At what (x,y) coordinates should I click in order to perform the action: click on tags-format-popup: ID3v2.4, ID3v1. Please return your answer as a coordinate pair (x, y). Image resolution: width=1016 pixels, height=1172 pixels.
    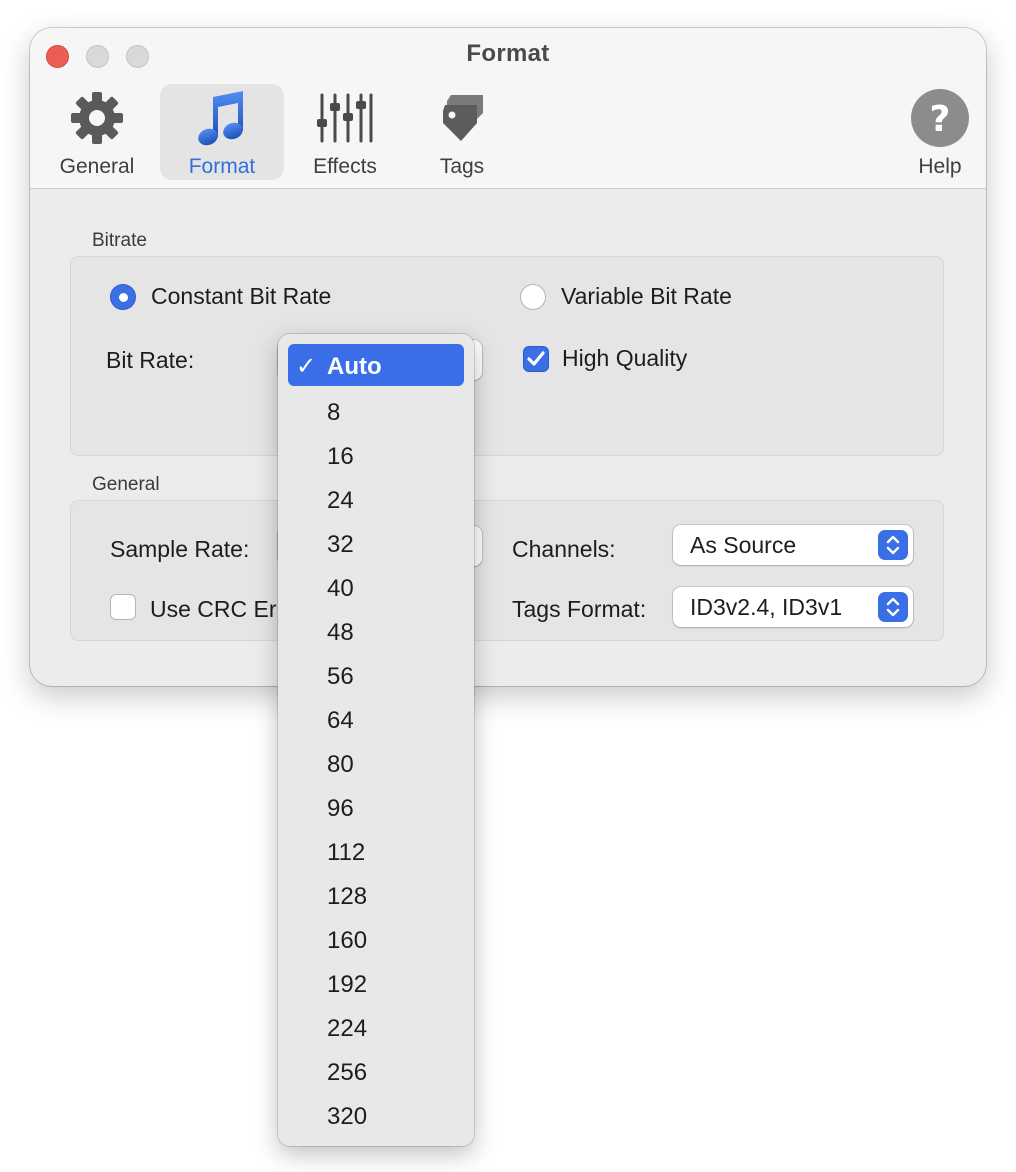
    Looking at the image, I should click on (793, 607).